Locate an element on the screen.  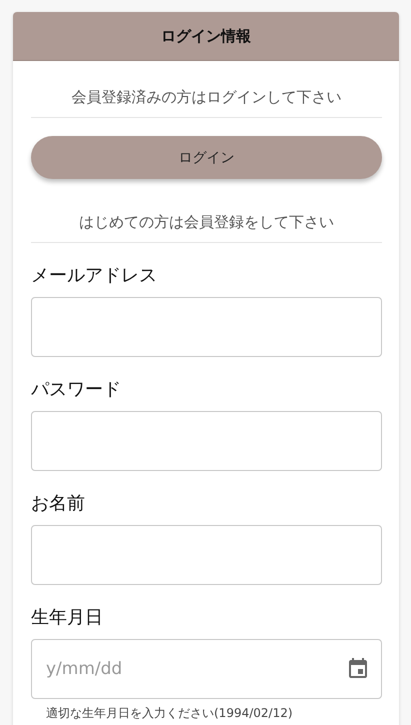
field-label: メールアドレス is located at coordinates (94, 275).